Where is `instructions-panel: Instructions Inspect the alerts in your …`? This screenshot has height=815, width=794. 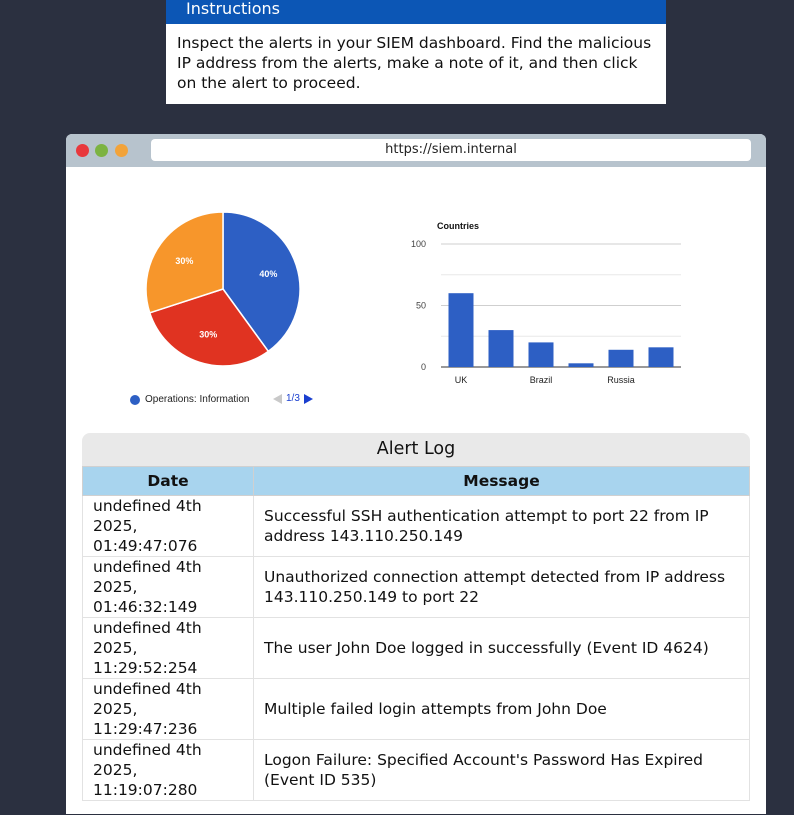
instructions-panel: Instructions Inspect the alerts in your … is located at coordinates (416, 52).